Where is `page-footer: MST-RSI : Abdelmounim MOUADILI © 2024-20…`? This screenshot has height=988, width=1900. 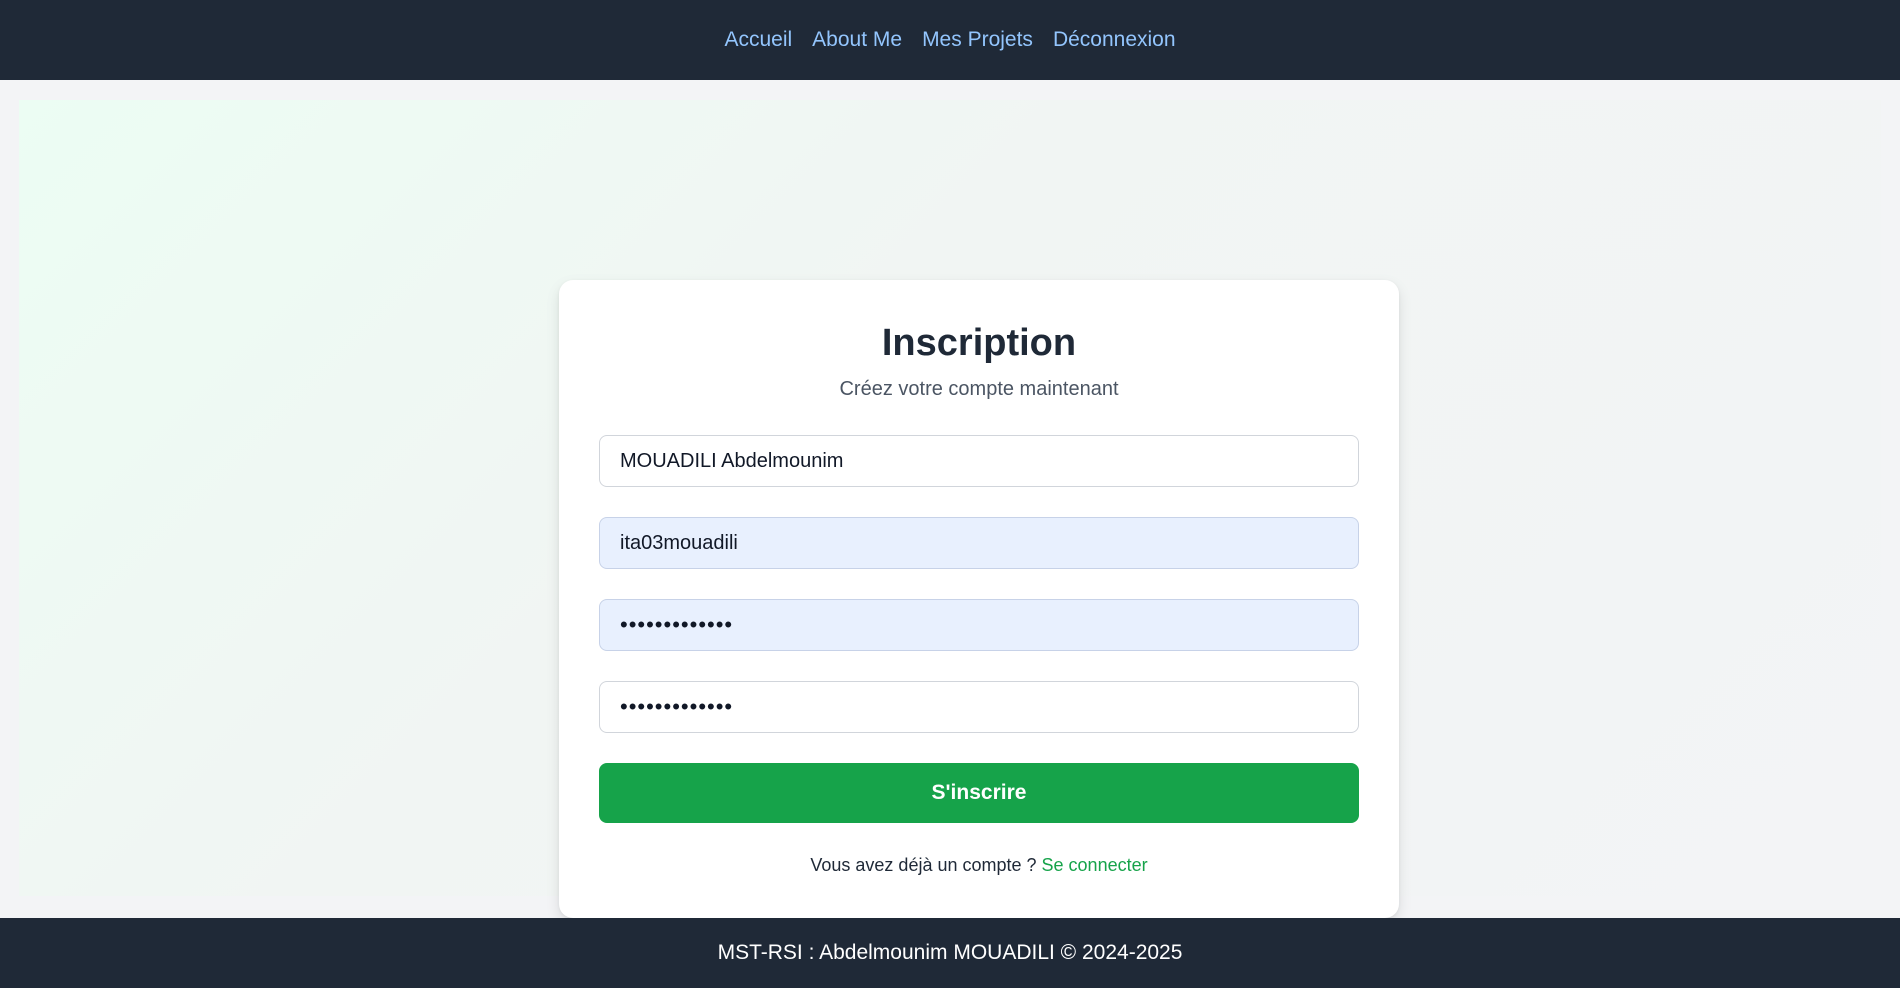 page-footer: MST-RSI : Abdelmounim MOUADILI © 2024-20… is located at coordinates (950, 953).